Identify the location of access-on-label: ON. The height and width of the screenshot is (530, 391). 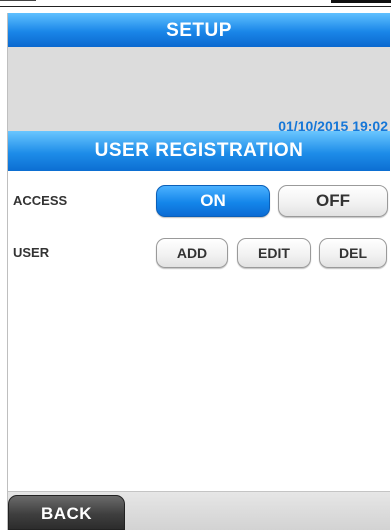
(213, 200).